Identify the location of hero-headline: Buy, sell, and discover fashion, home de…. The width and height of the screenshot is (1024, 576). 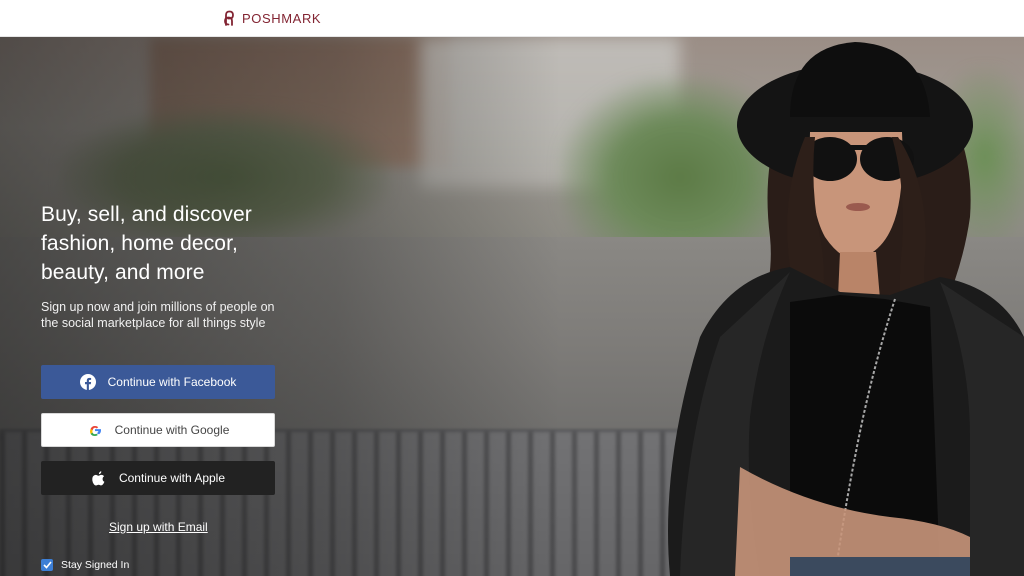
(146, 243).